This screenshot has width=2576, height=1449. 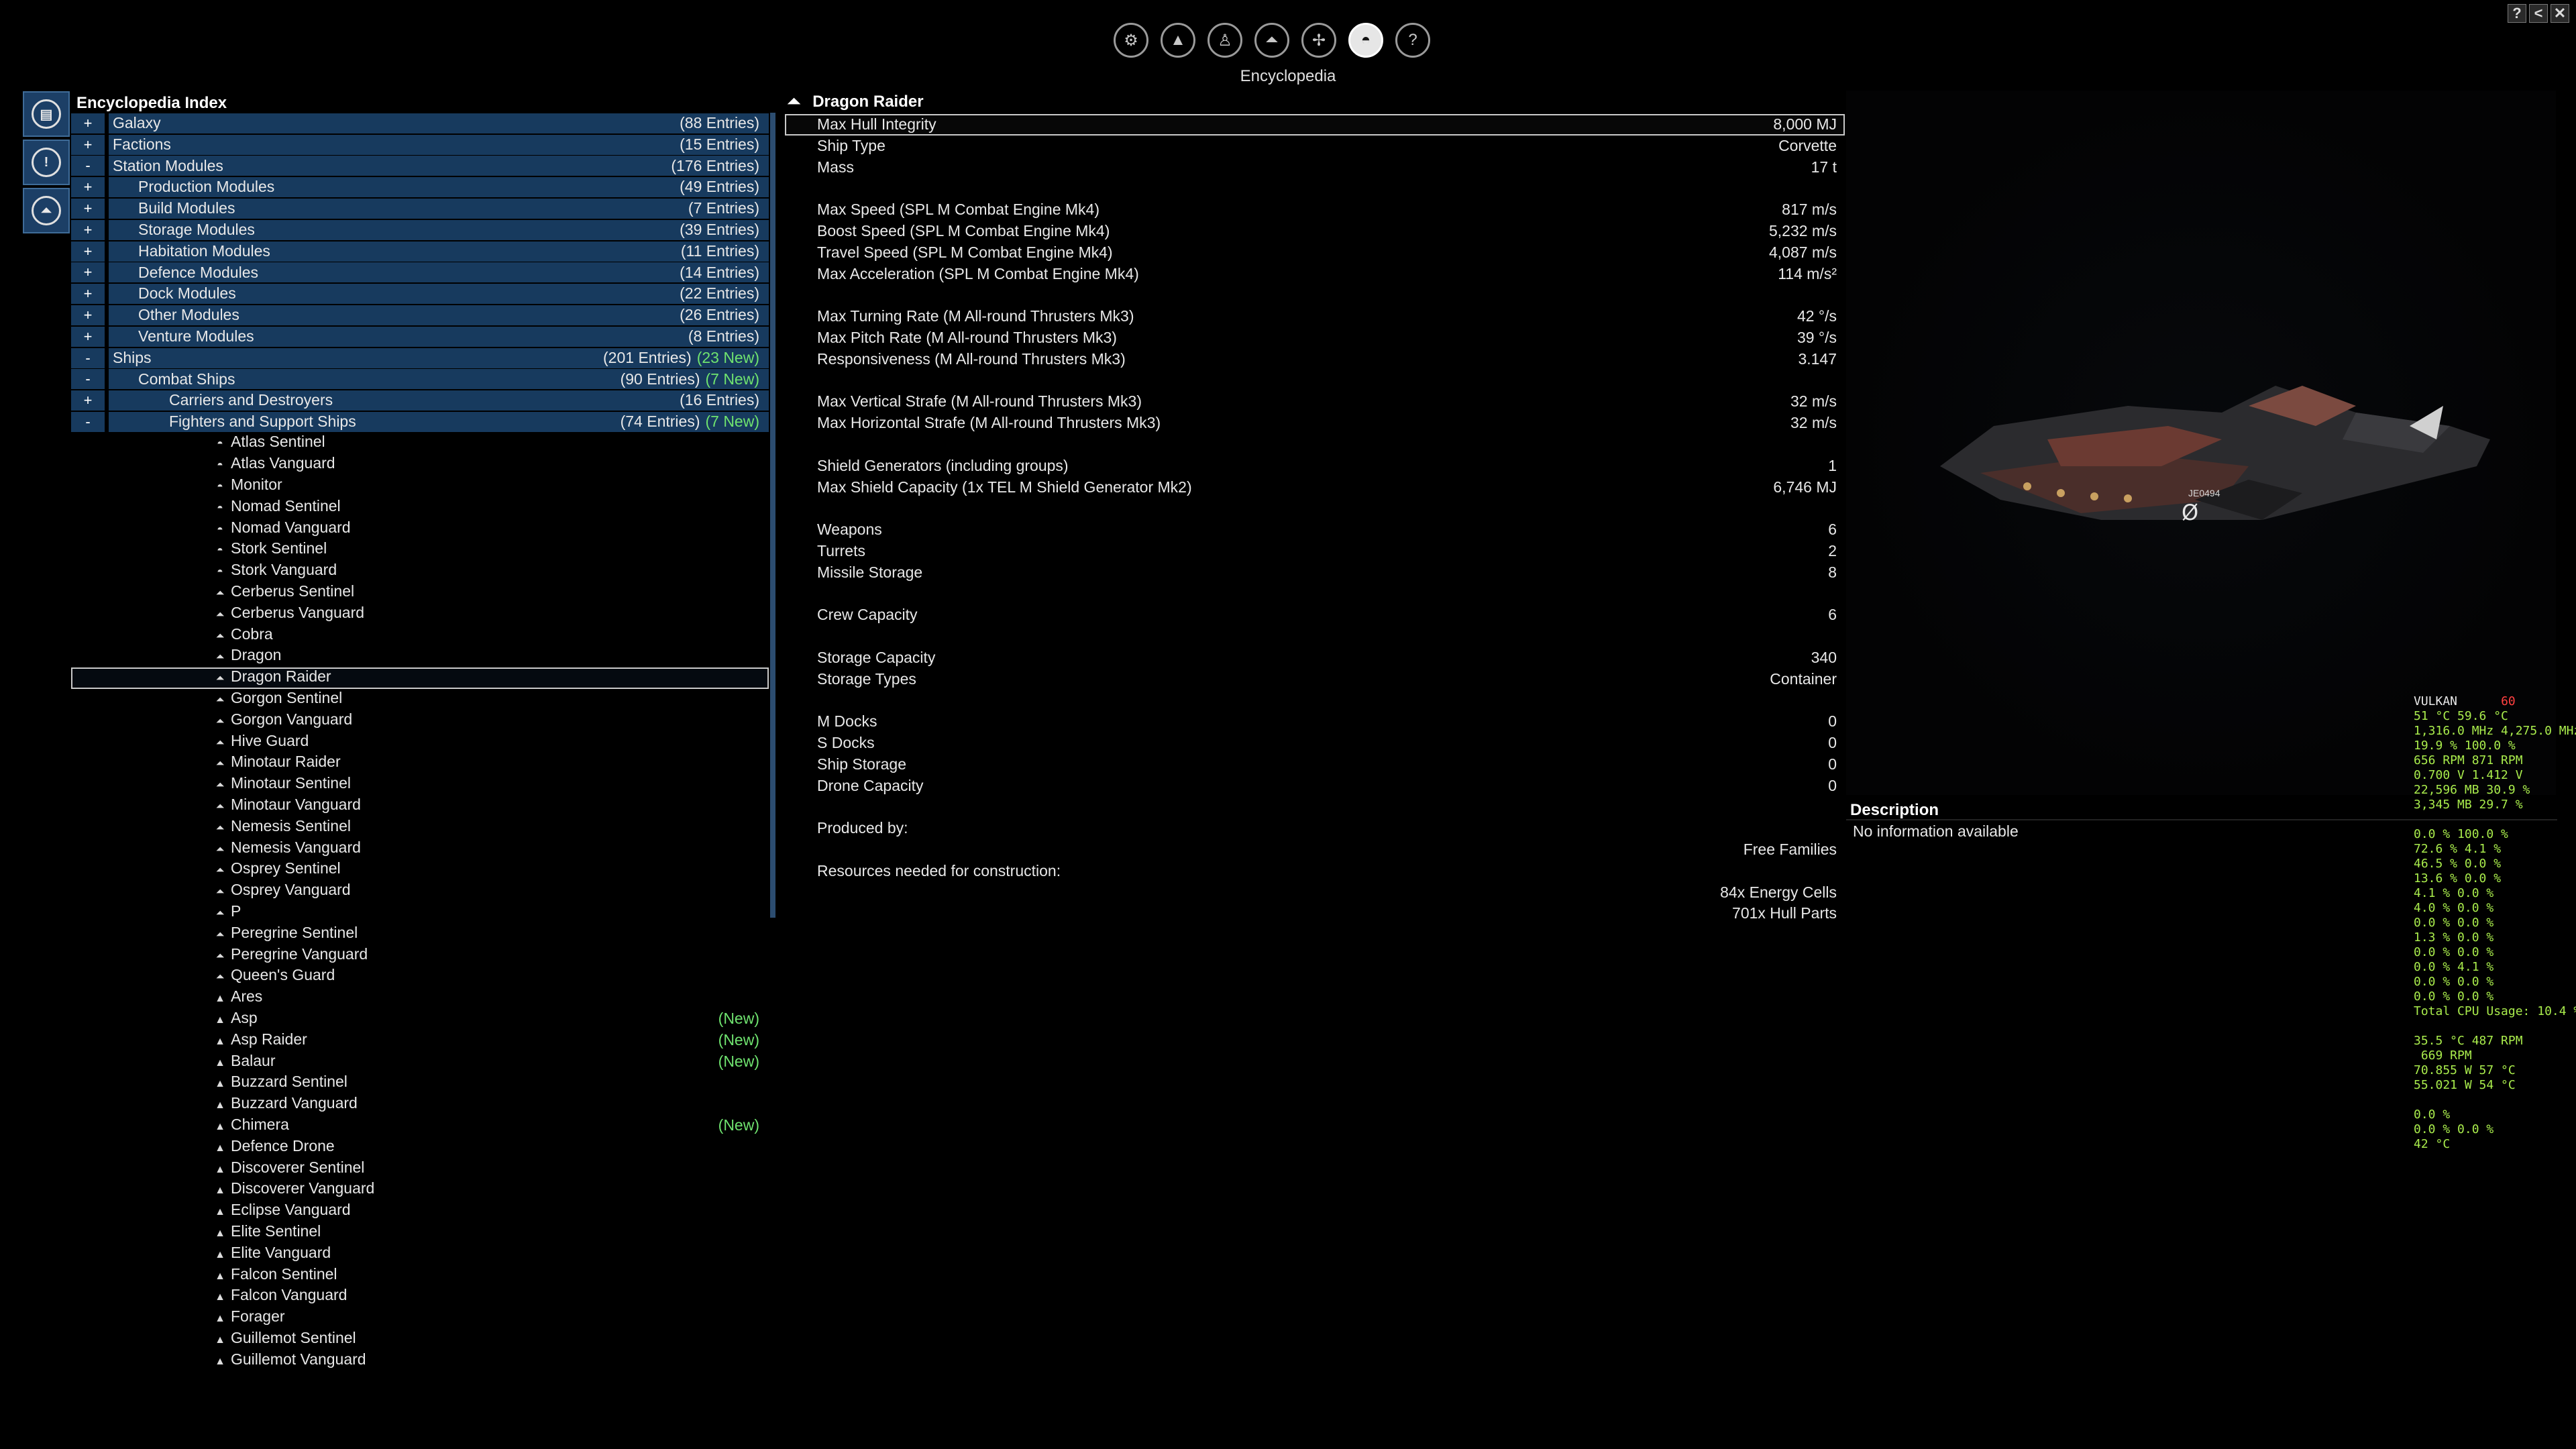 What do you see at coordinates (420, 678) in the screenshot?
I see `index-entry: ⏶ Dragon Raider` at bounding box center [420, 678].